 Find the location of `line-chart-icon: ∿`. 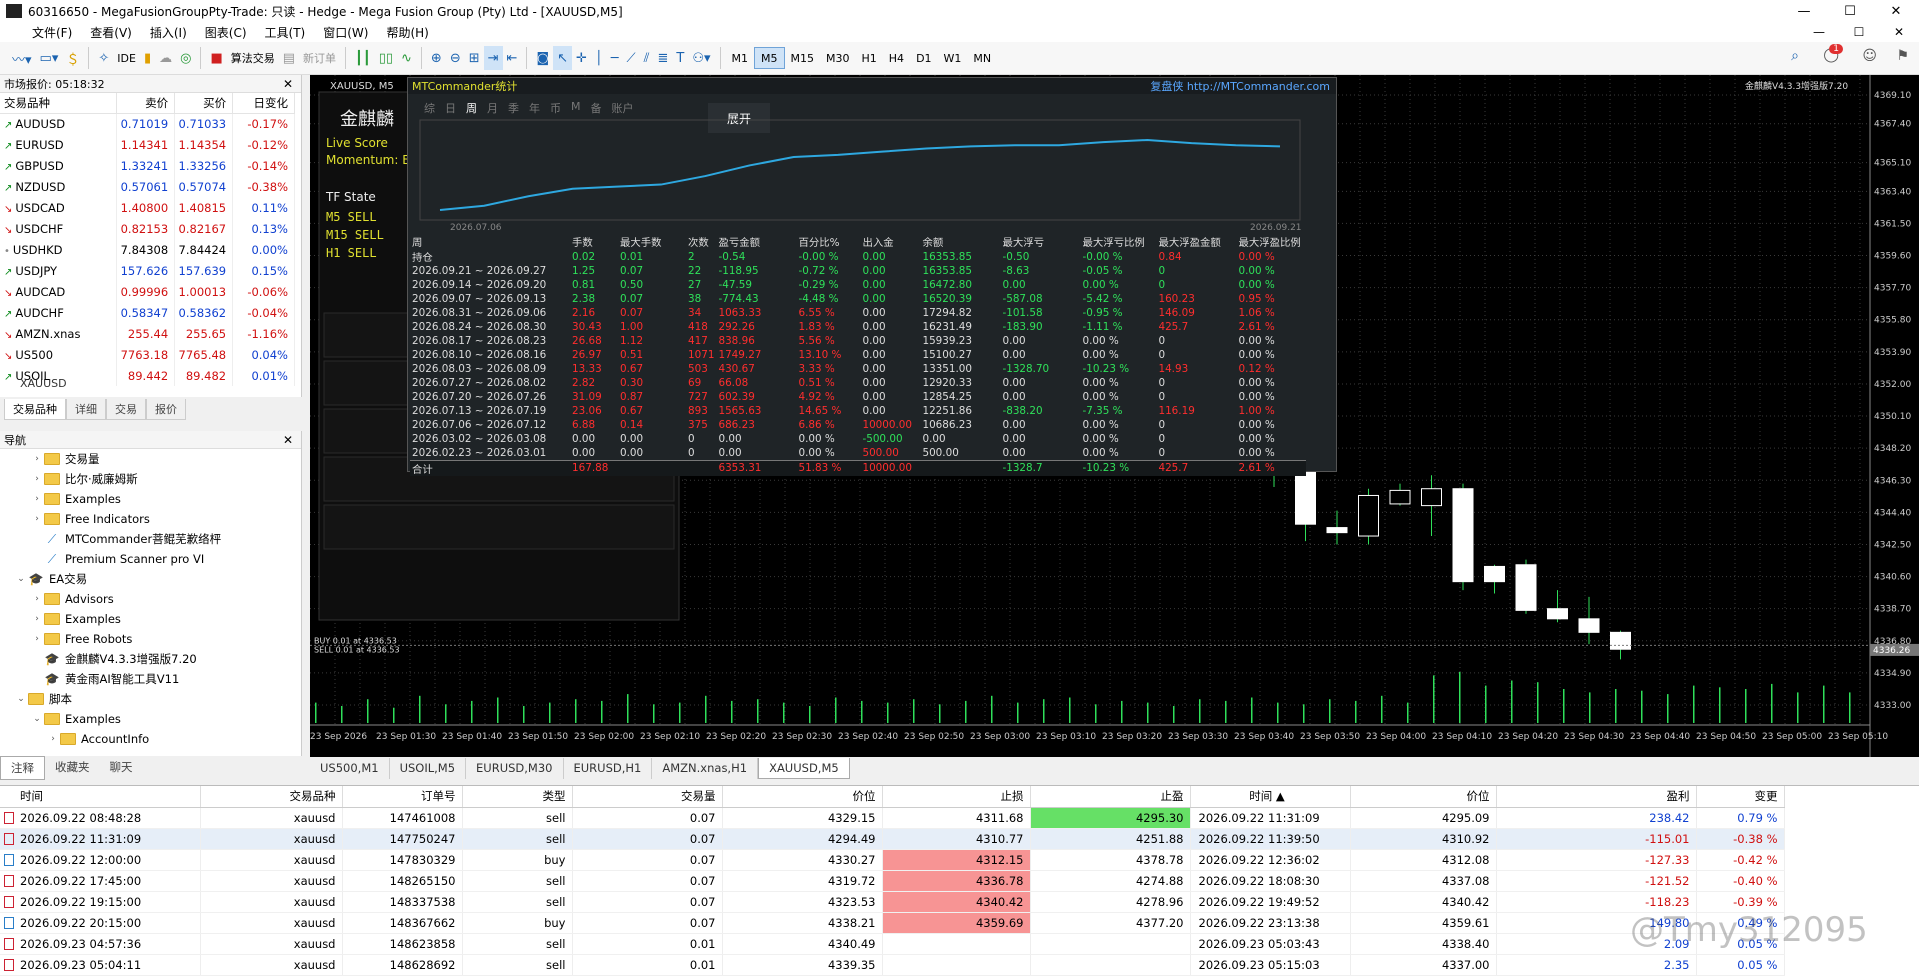

line-chart-icon: ∿ is located at coordinates (406, 58).